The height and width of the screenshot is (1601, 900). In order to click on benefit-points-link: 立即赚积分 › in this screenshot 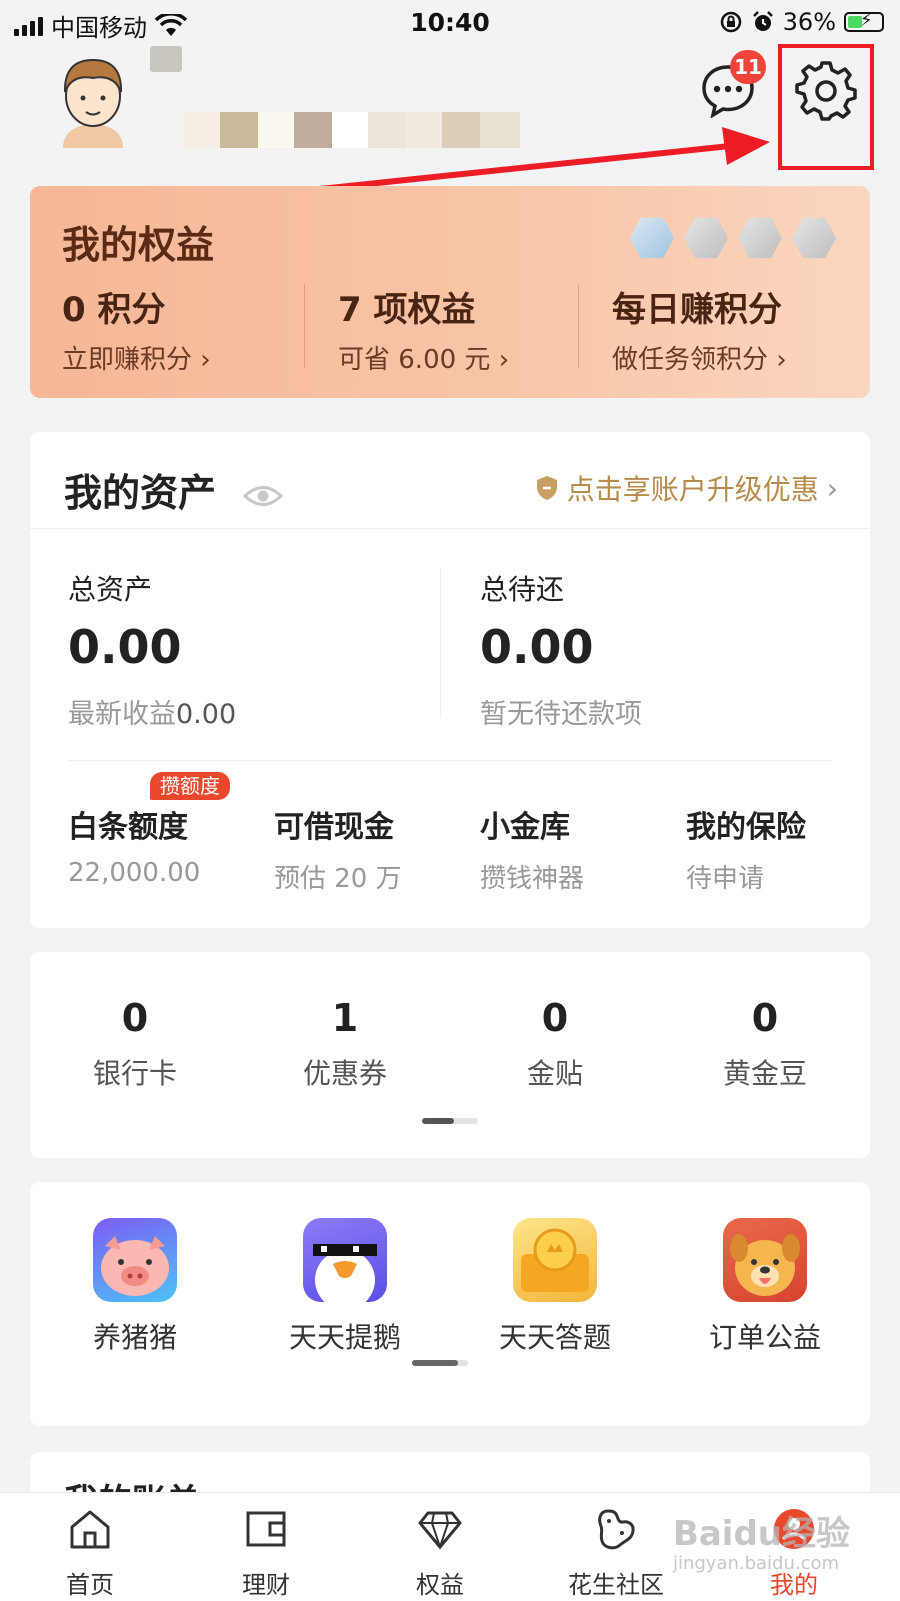, I will do `click(136, 360)`.